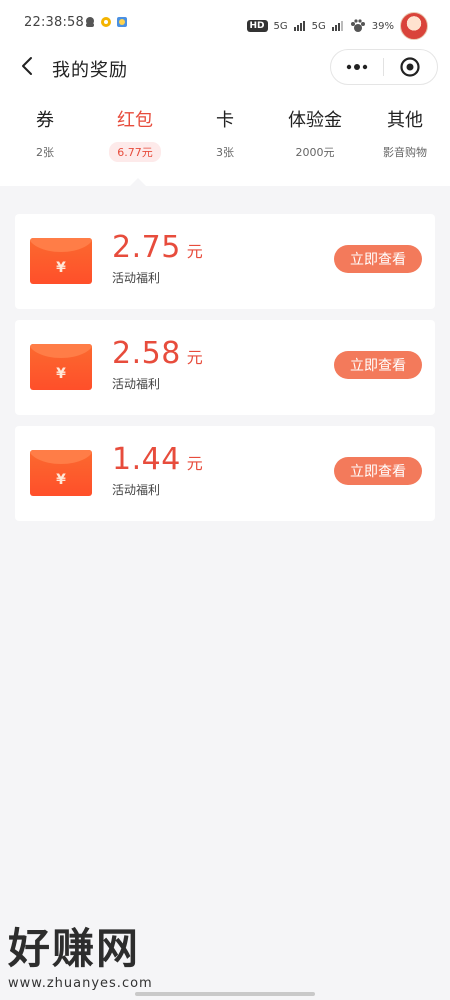 Image resolution: width=450 pixels, height=1000 pixels. Describe the element at coordinates (405, 152) in the screenshot. I see `tab-count: 影音购物` at that location.